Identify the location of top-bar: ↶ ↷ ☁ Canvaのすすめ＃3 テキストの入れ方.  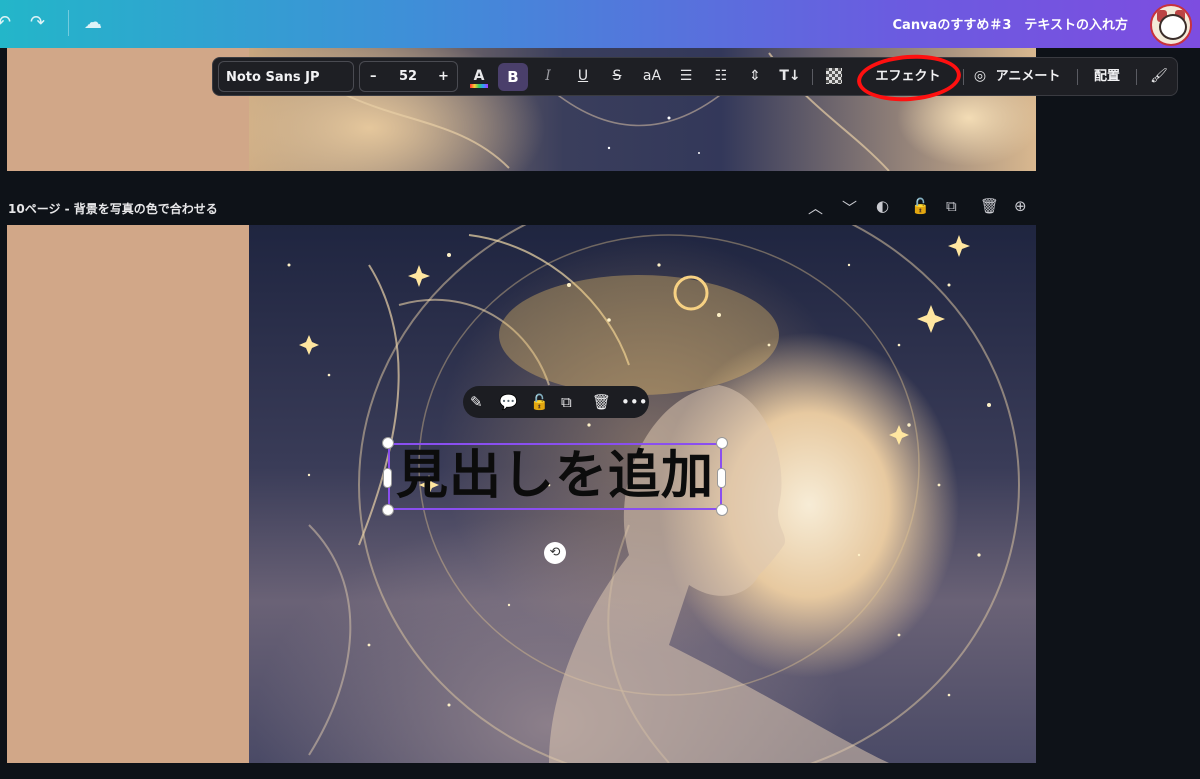
(600, 24).